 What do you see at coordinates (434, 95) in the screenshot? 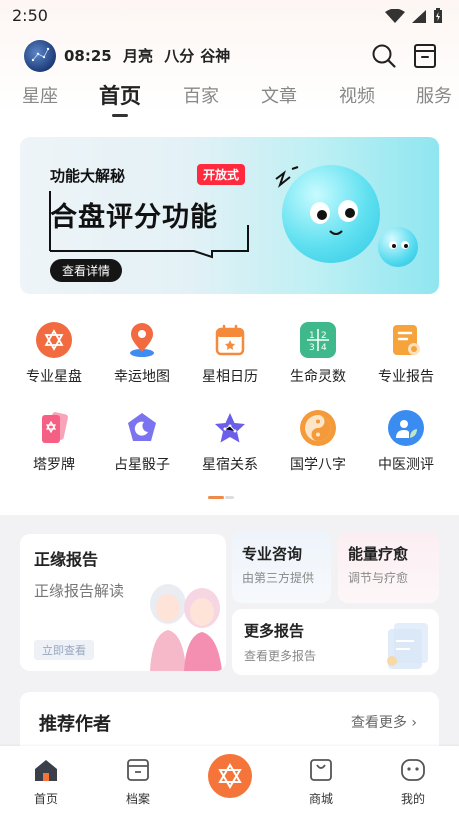
I see `tab-services: 服务` at bounding box center [434, 95].